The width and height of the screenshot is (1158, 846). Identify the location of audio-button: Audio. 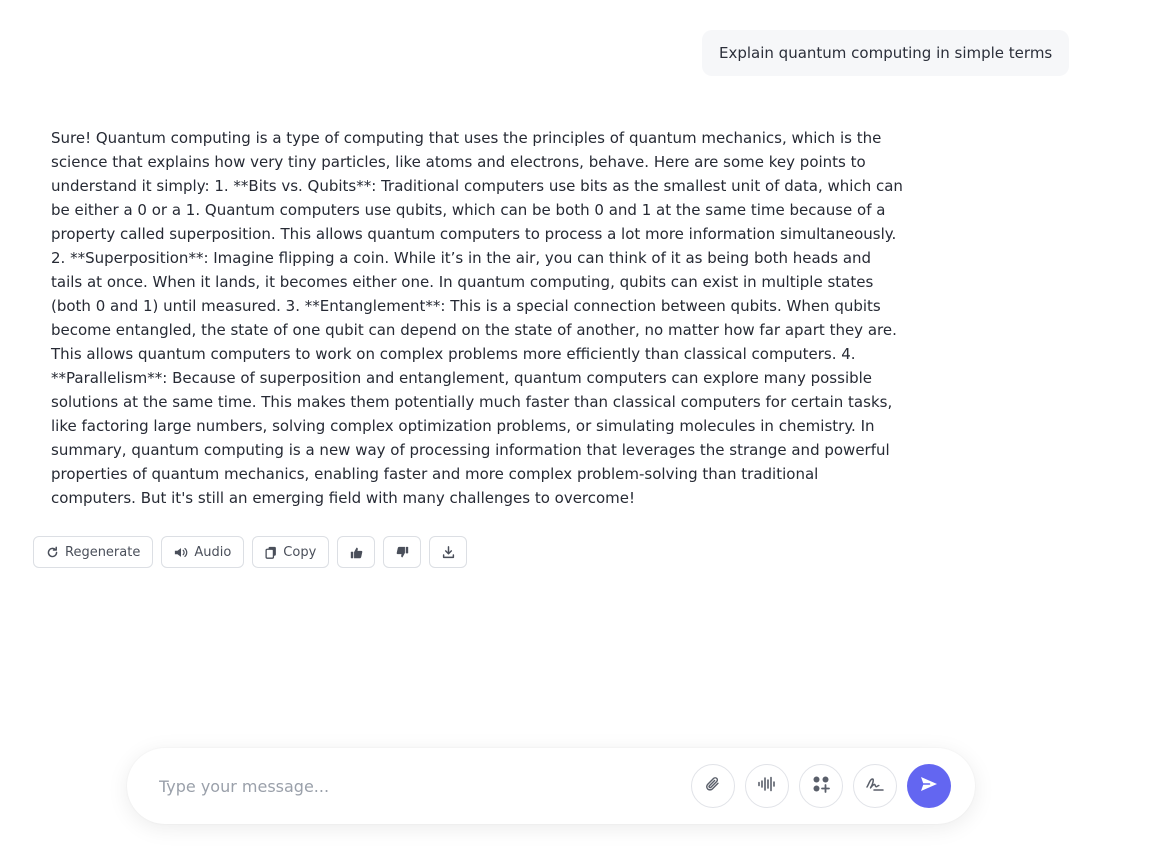
(203, 552).